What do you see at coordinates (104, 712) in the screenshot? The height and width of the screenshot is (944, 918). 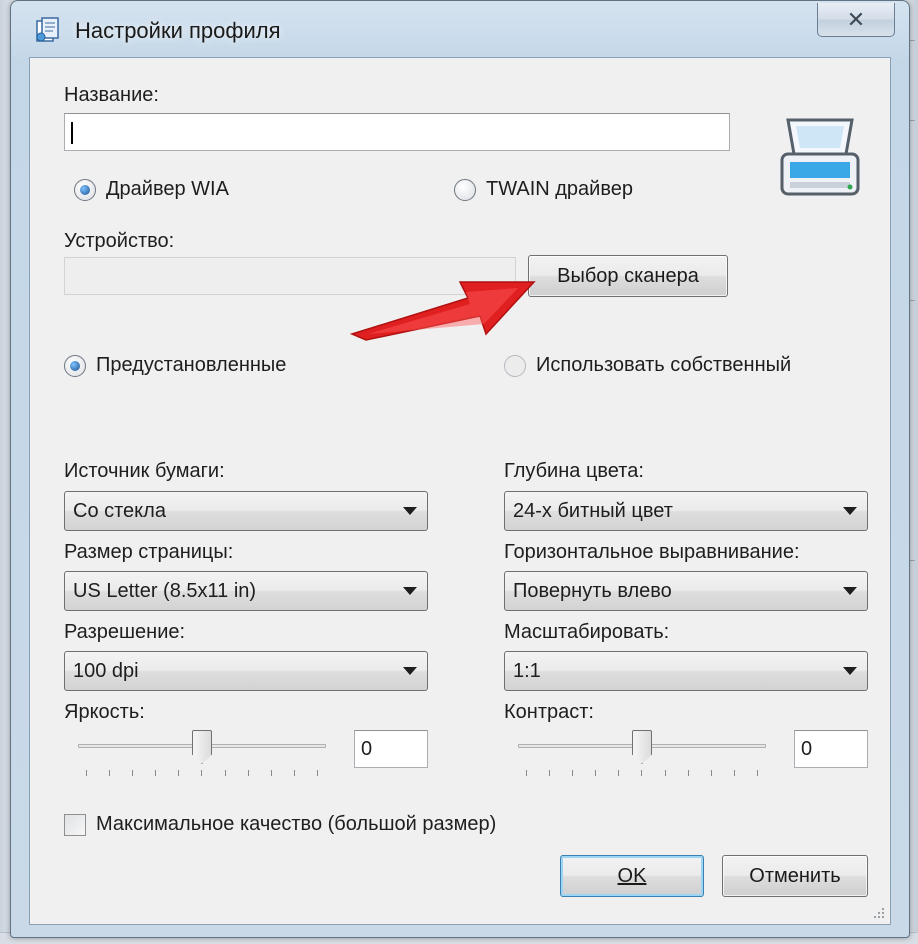 I see `brightness-label: Яркость:` at bounding box center [104, 712].